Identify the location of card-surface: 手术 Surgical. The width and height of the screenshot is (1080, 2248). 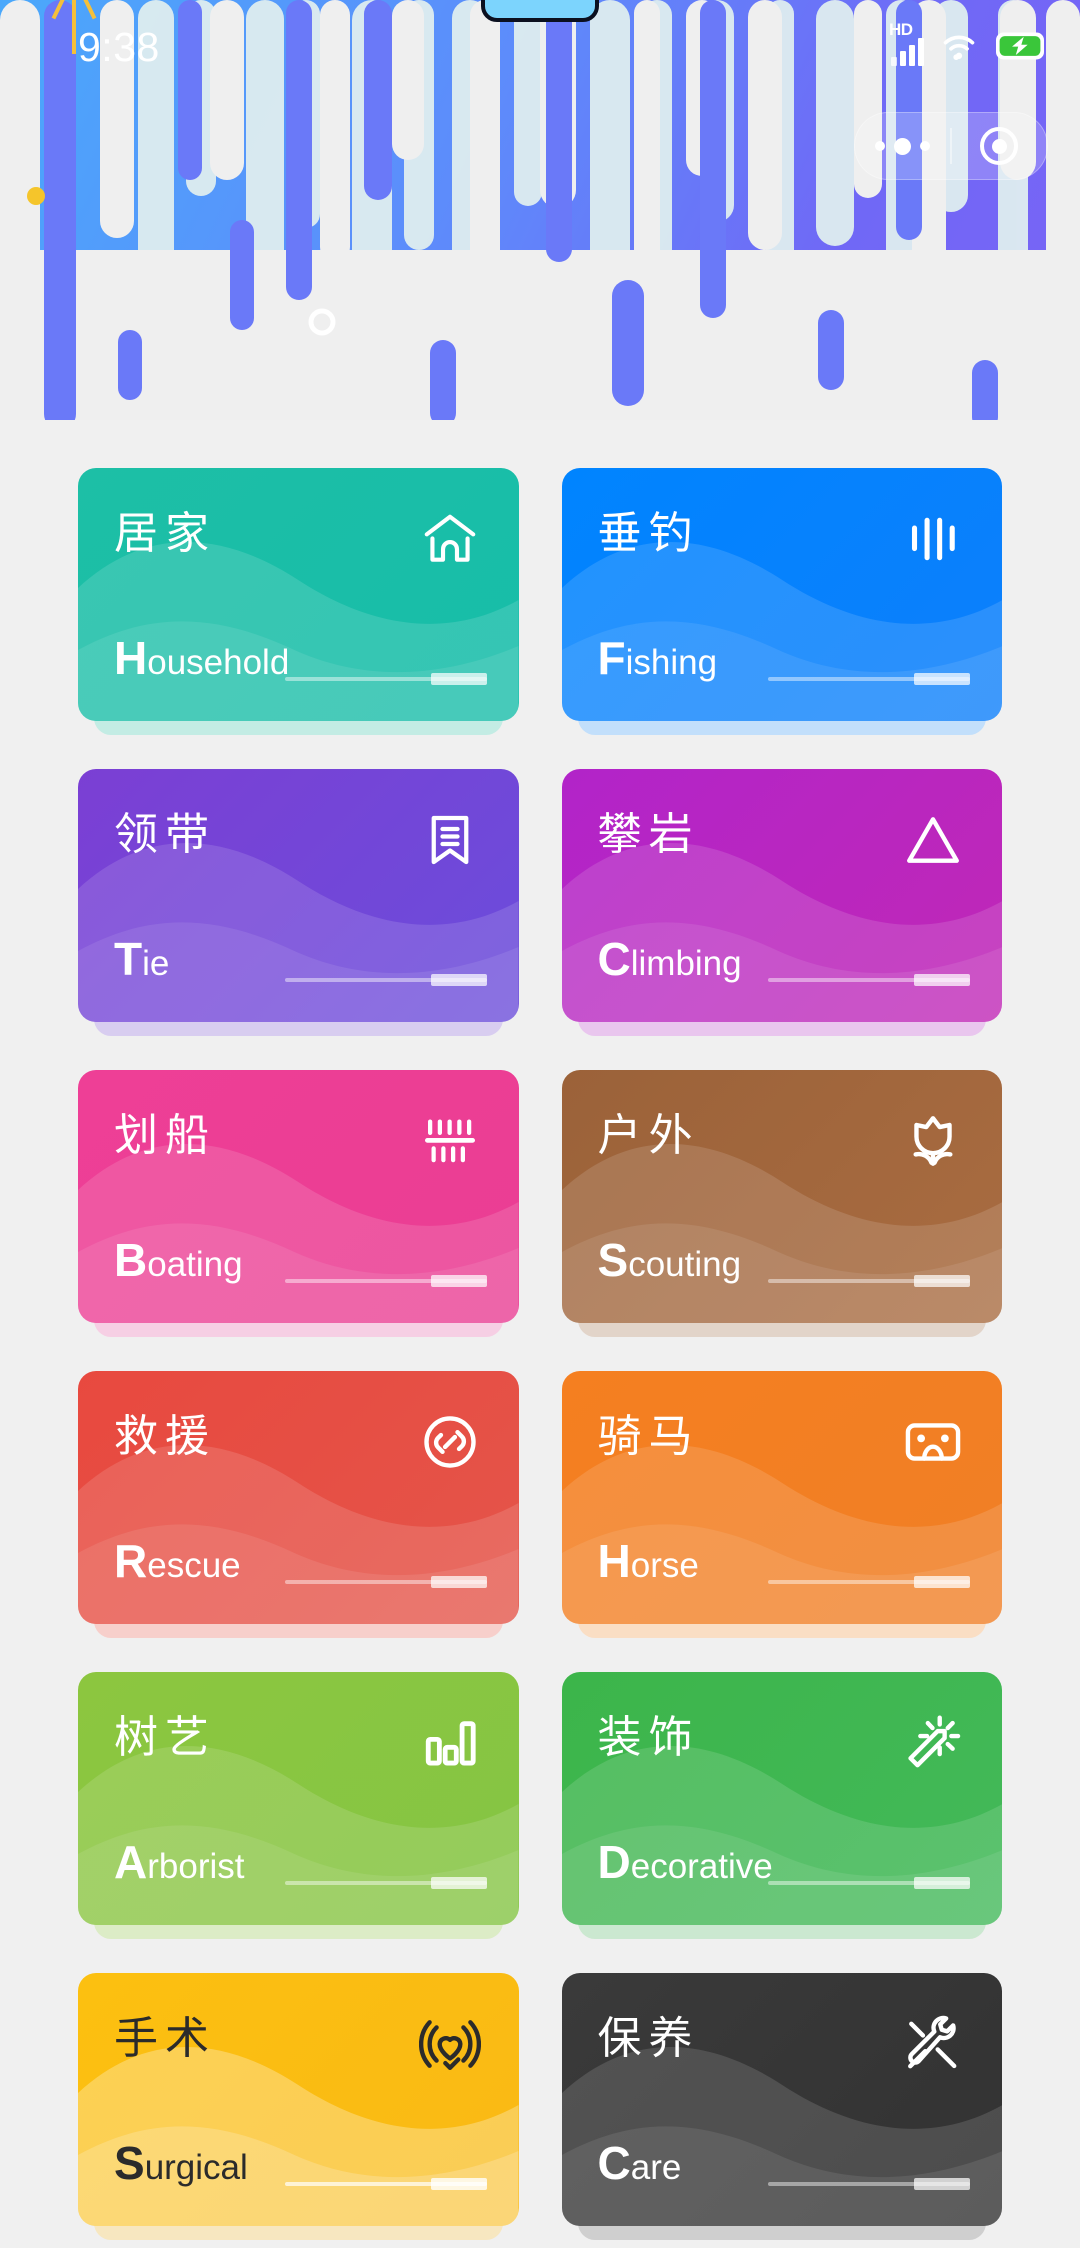
(298, 2099).